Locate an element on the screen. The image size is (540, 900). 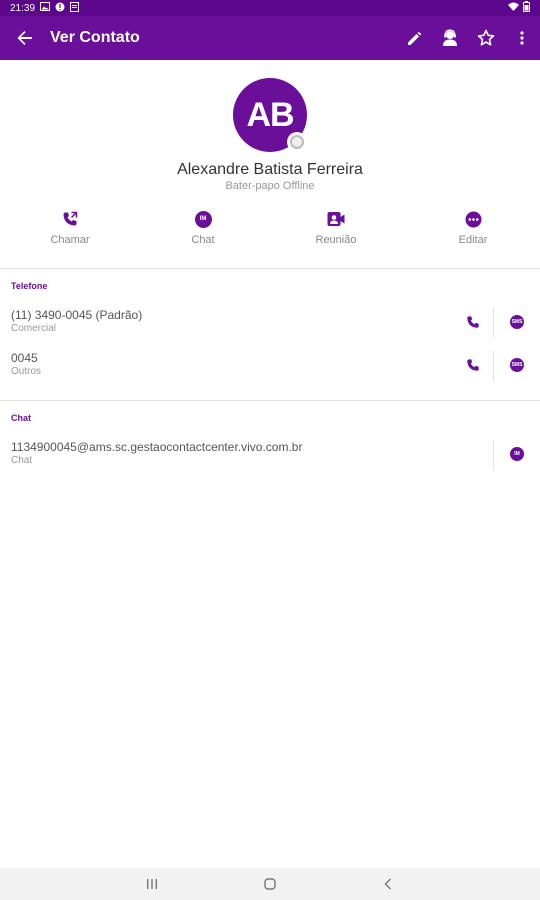
phone-row: 0045 Outros SMS is located at coordinates (270, 371).